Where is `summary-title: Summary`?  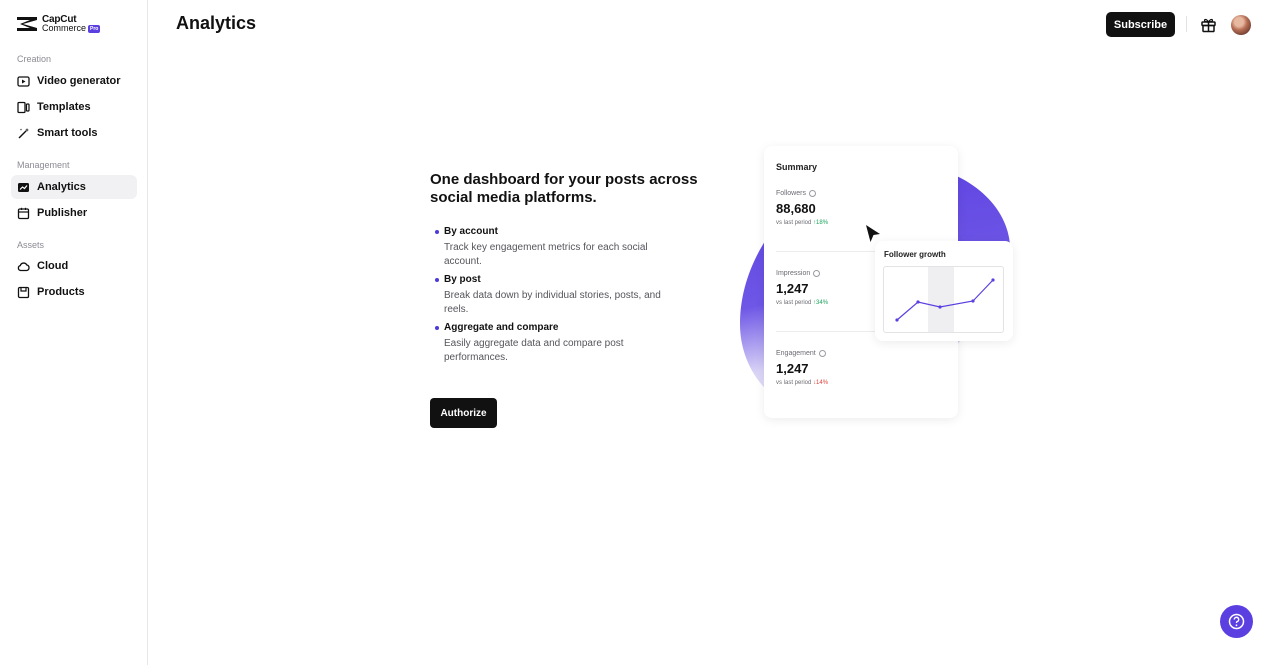
summary-title: Summary is located at coordinates (797, 167).